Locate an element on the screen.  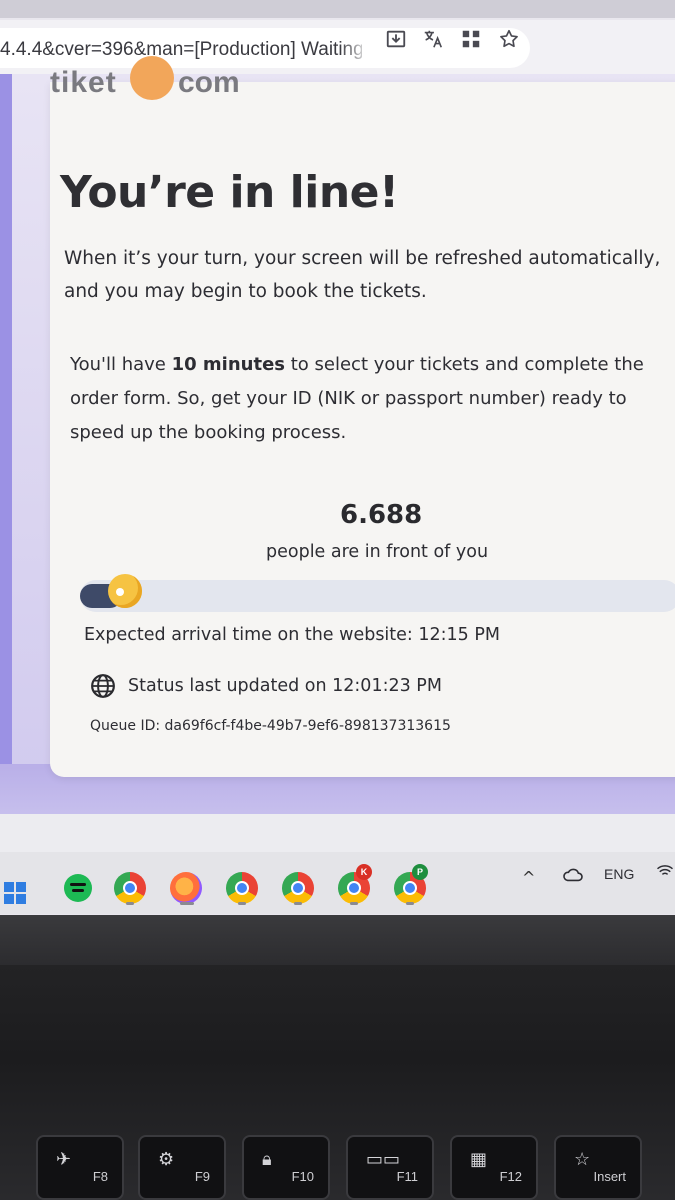
people-ahead-count: 6.688 is located at coordinates (381, 515).